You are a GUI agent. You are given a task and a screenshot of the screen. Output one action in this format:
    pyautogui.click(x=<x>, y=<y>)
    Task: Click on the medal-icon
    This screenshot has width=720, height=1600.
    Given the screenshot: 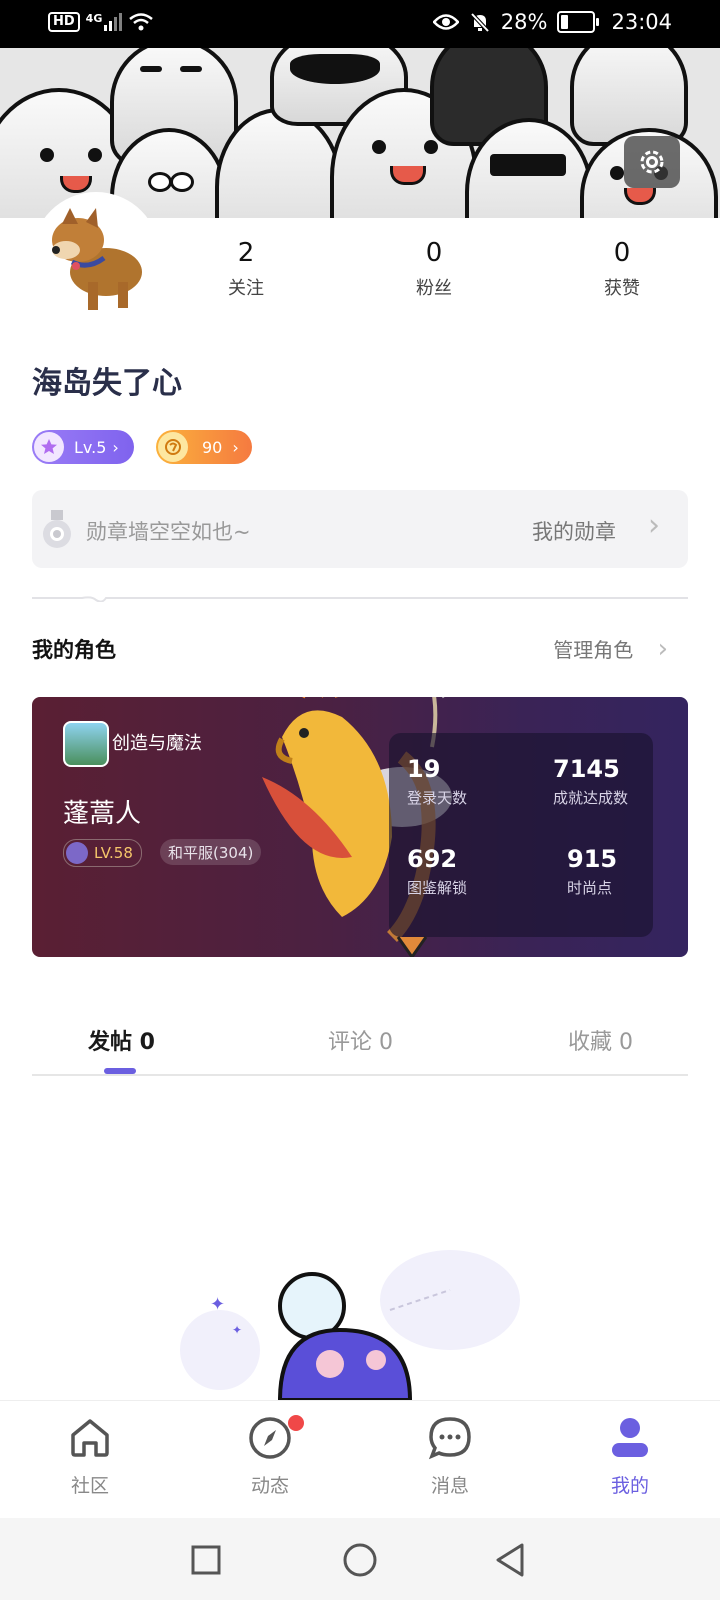 What is the action you would take?
    pyautogui.click(x=57, y=529)
    